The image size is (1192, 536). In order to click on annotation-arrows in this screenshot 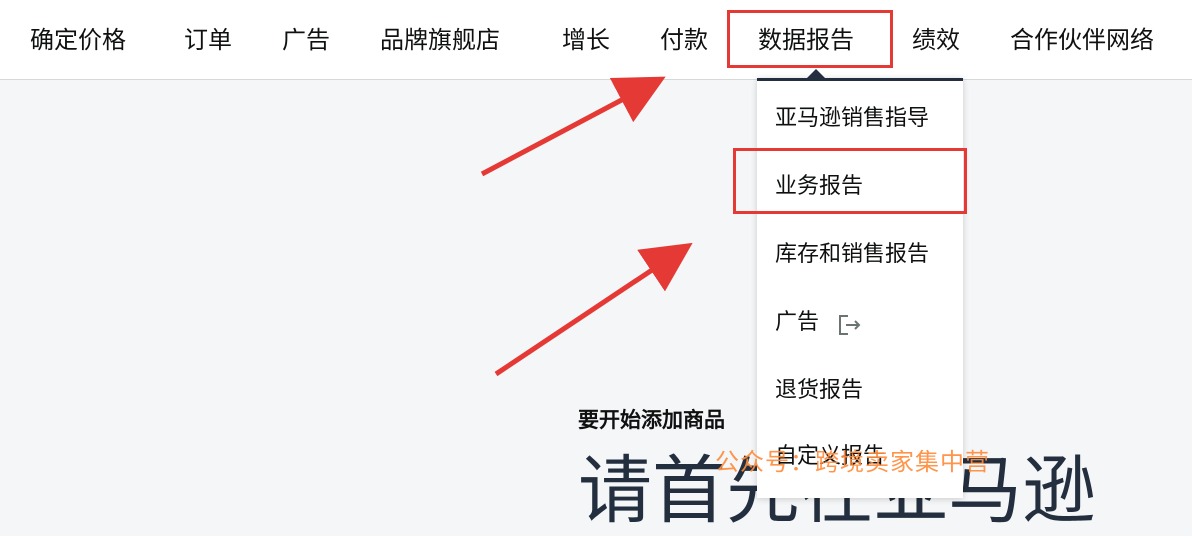, I will do `click(586, 226)`.